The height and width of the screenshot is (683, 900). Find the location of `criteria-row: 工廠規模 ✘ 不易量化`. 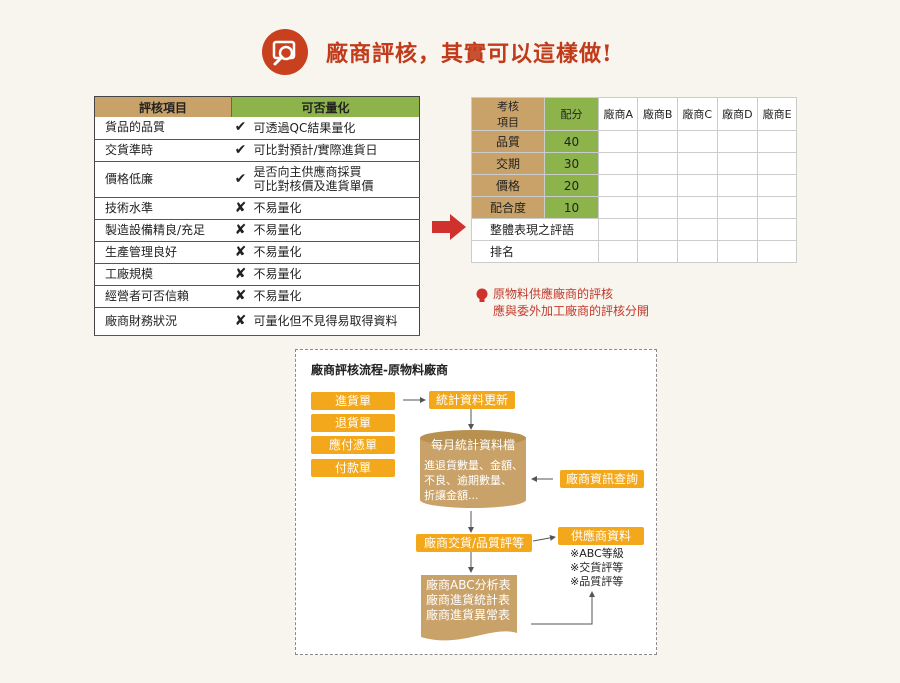

criteria-row: 工廠規模 ✘ 不易量化 is located at coordinates (257, 274).